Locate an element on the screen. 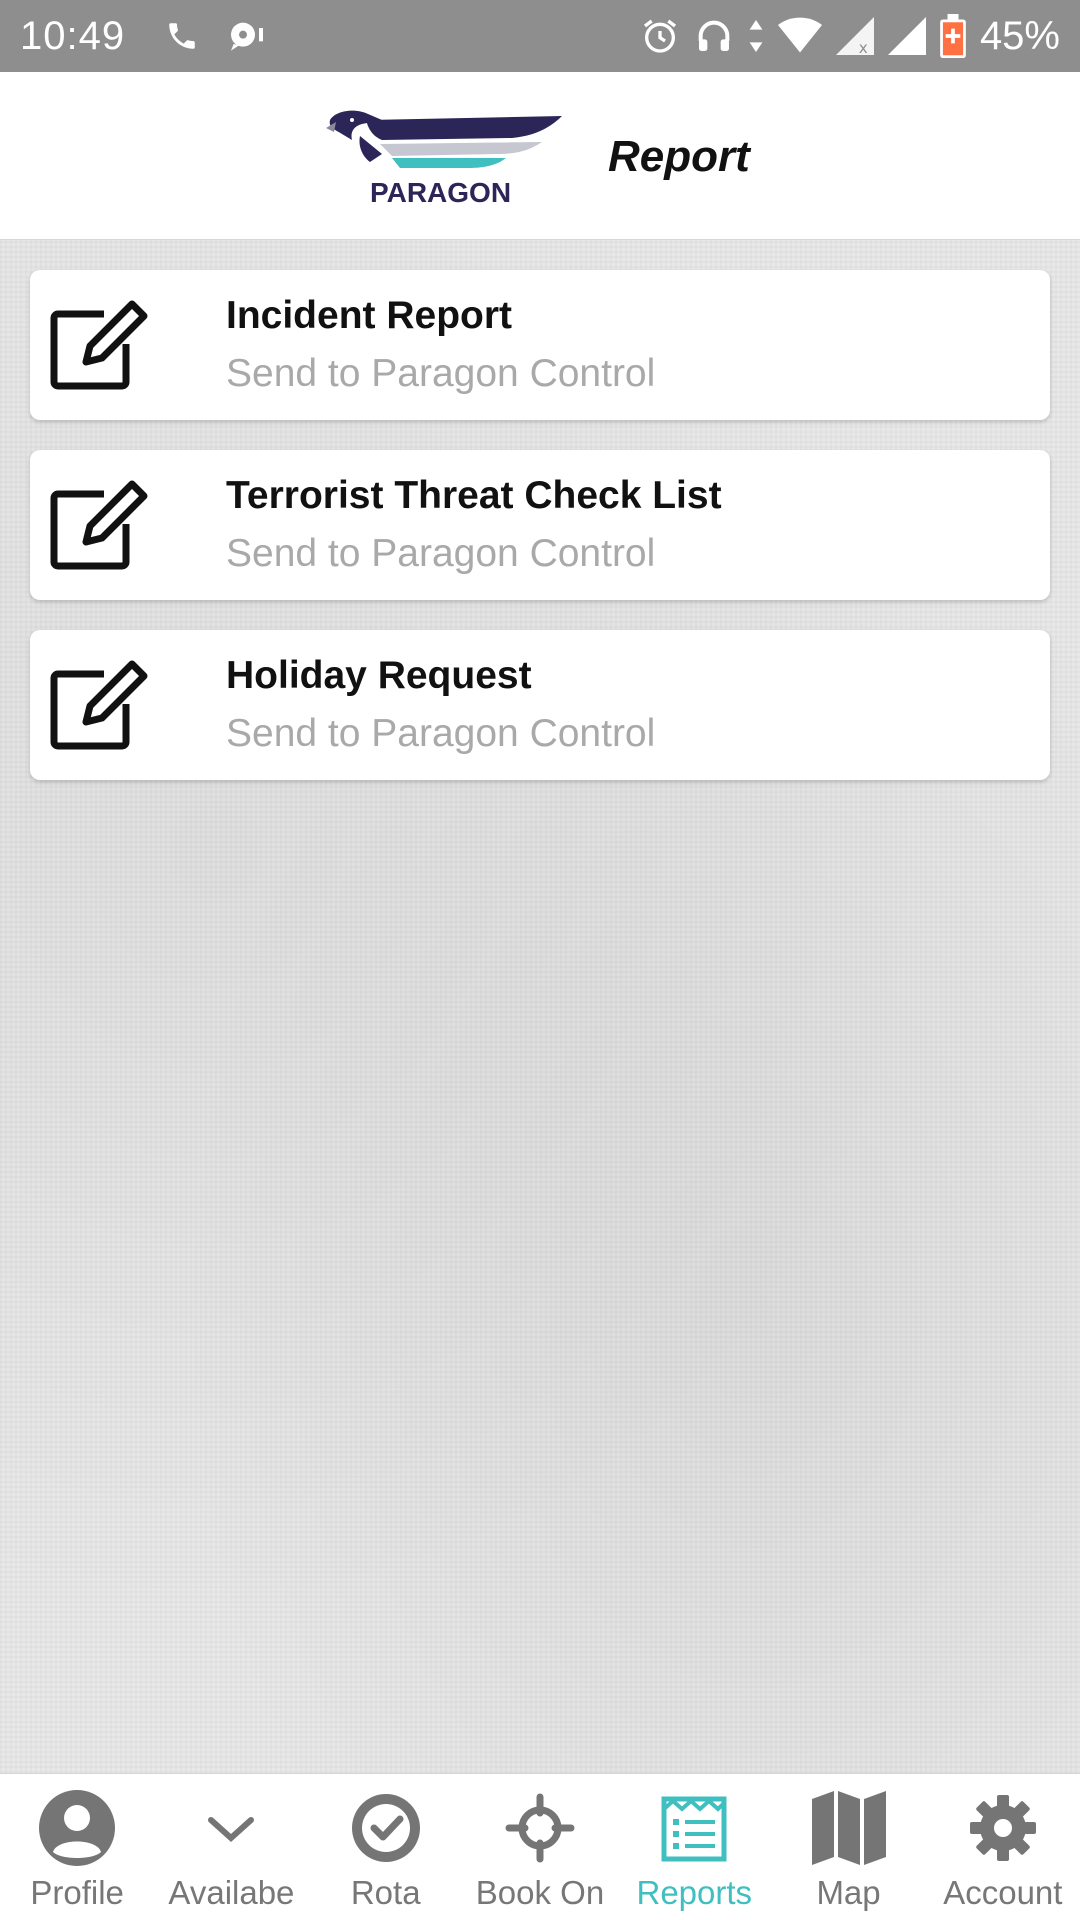  nav-item-available: Availabe is located at coordinates (231, 1847).